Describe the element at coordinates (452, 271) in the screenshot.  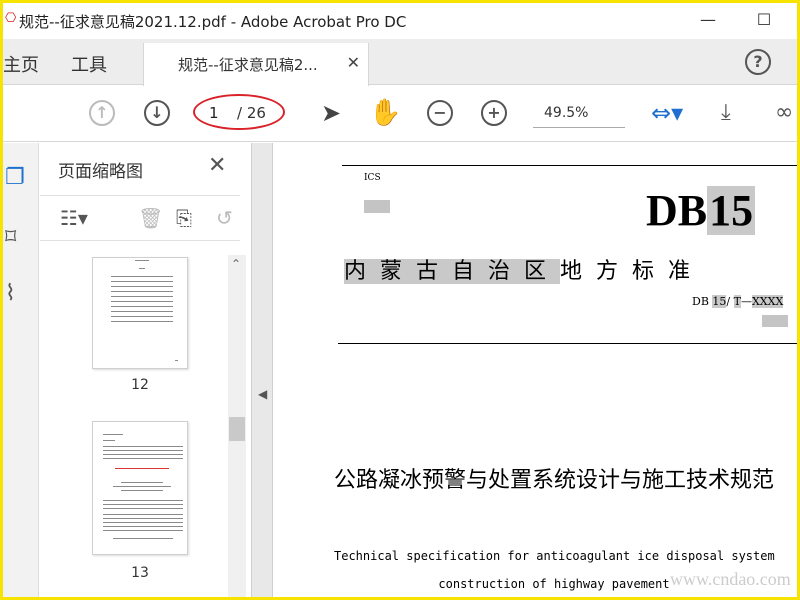
I see `region-name: 内蒙古自治区` at that location.